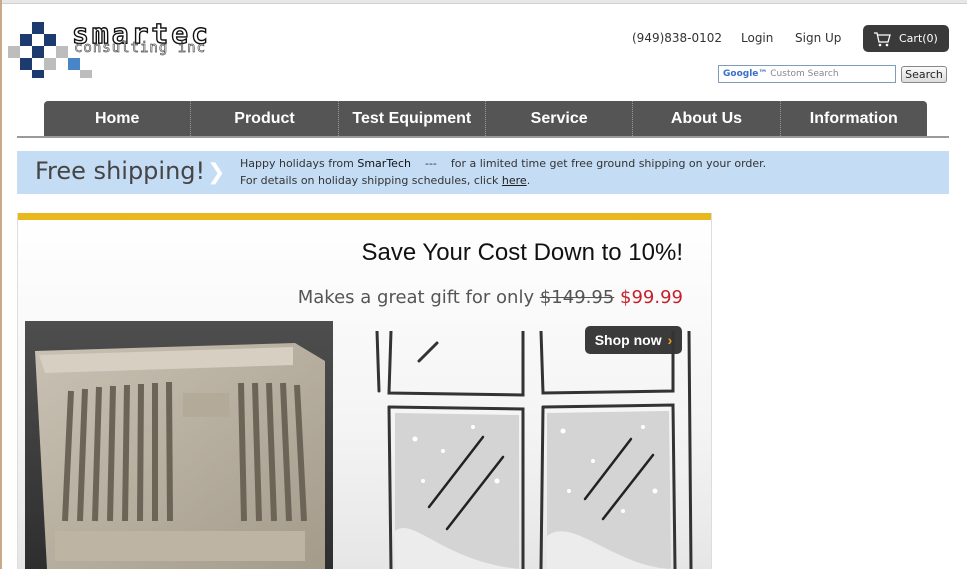 The width and height of the screenshot is (967, 569). Describe the element at coordinates (412, 118) in the screenshot. I see `nav-item-test-equipment: Test Equipment` at that location.